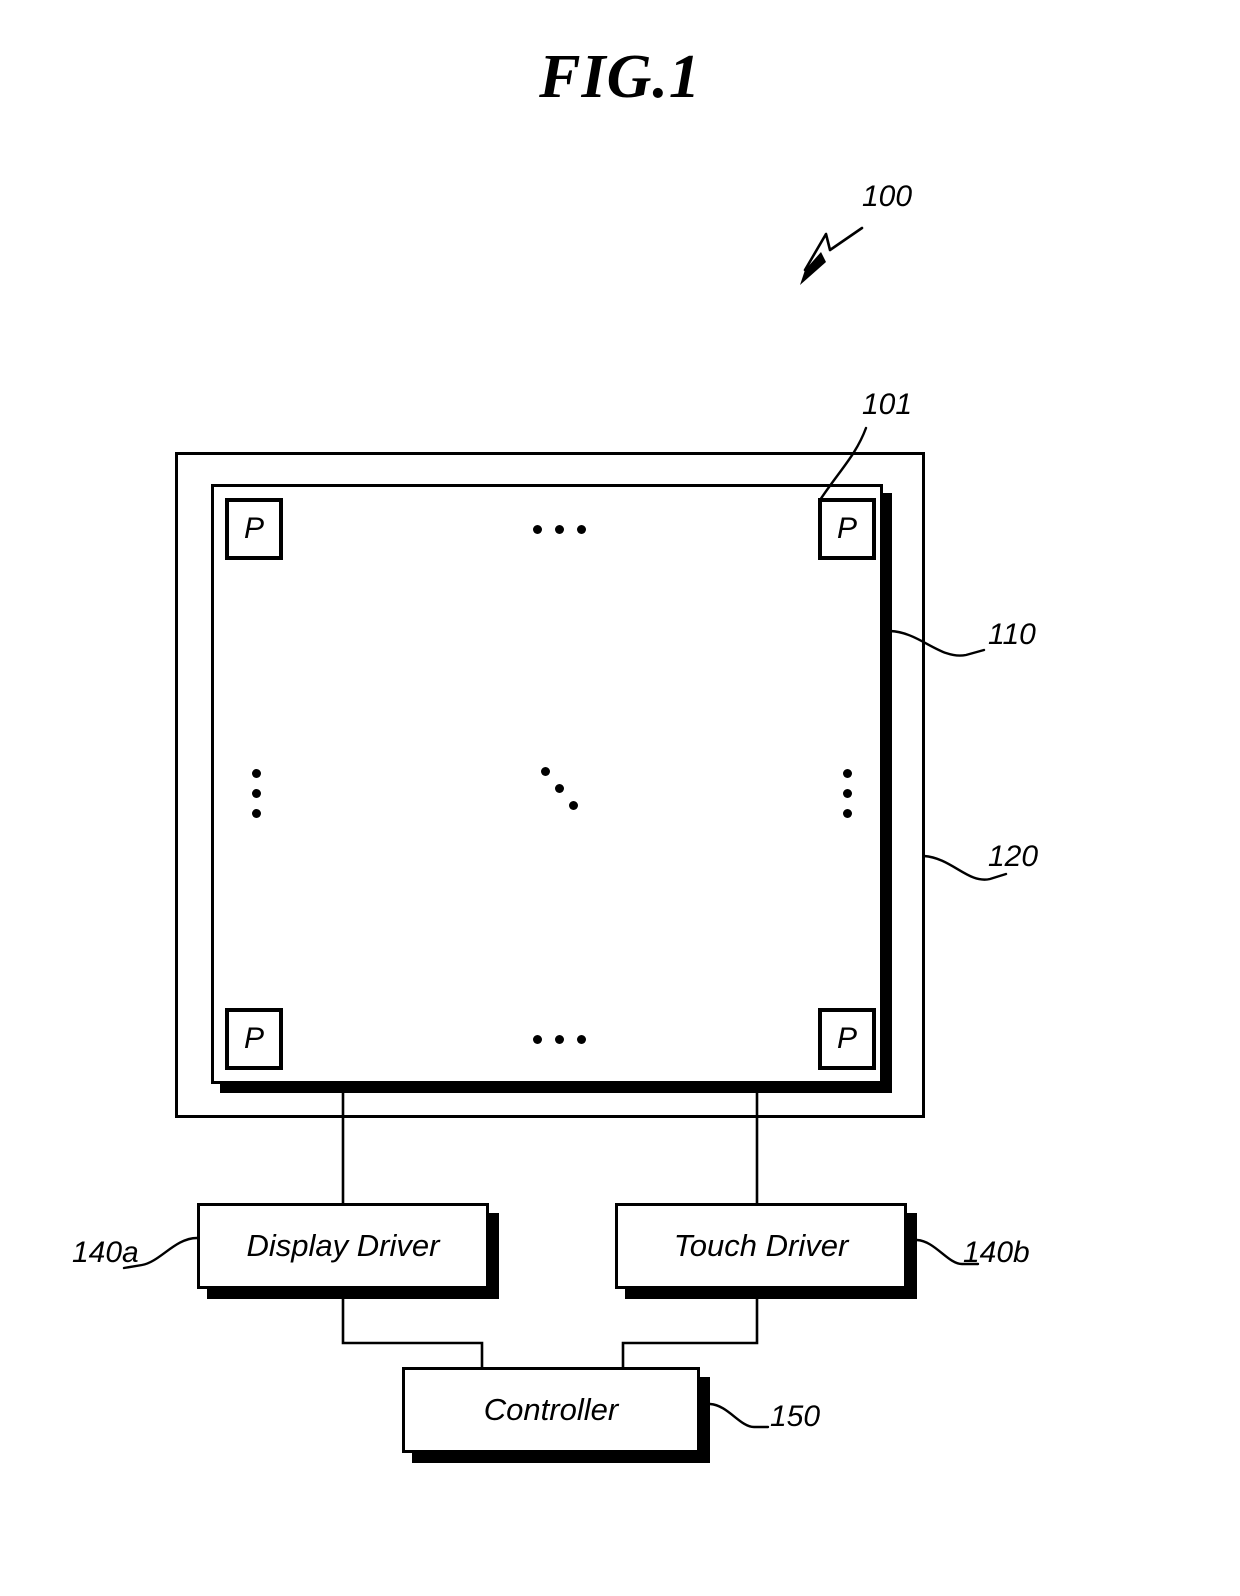 The height and width of the screenshot is (1596, 1240). I want to click on pixel-cell-bottom-right: P, so click(847, 1039).